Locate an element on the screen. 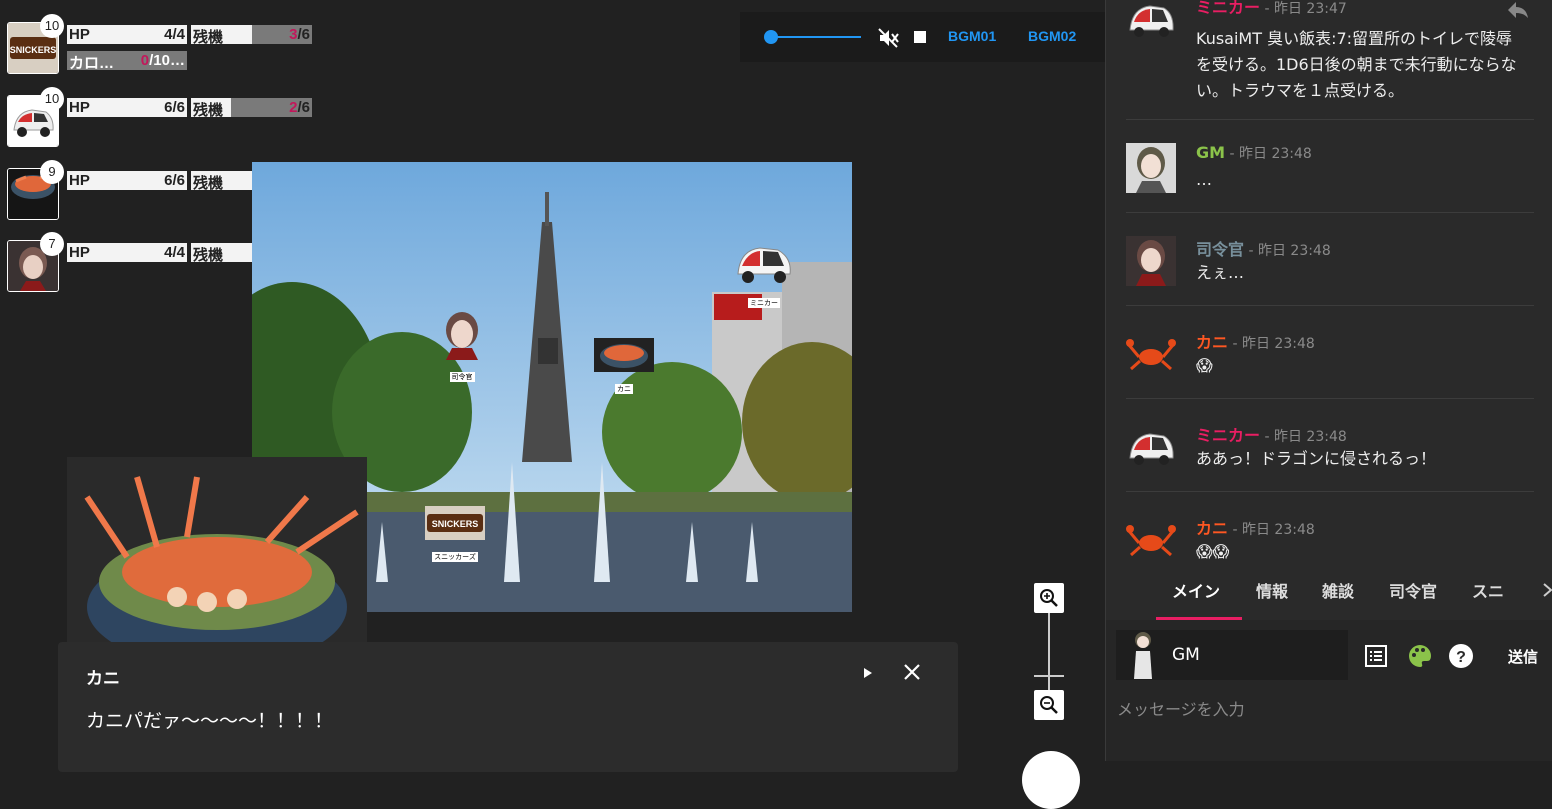  message-popup: カニ カニパだァ〜〜〜〜！！！！ is located at coordinates (508, 707).